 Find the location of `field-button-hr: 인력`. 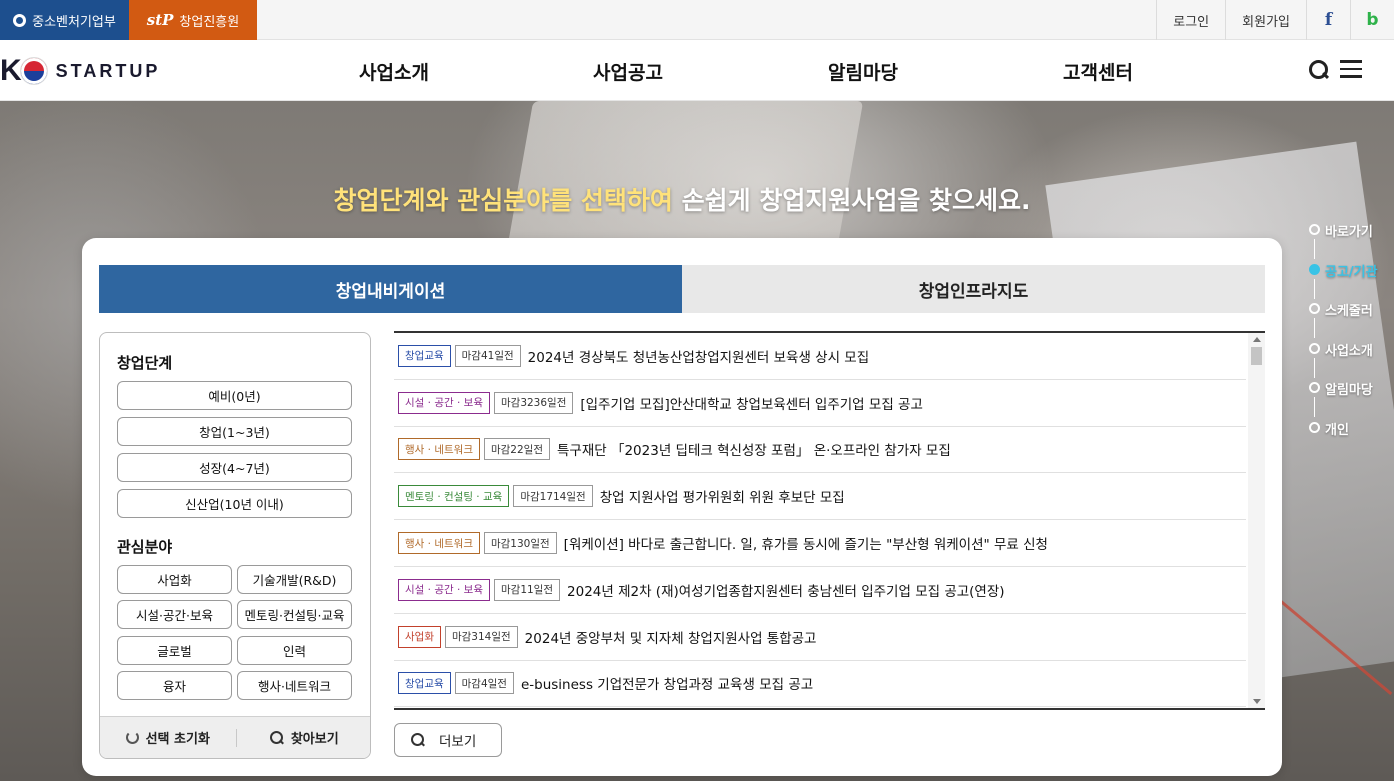

field-button-hr: 인력 is located at coordinates (294, 650).